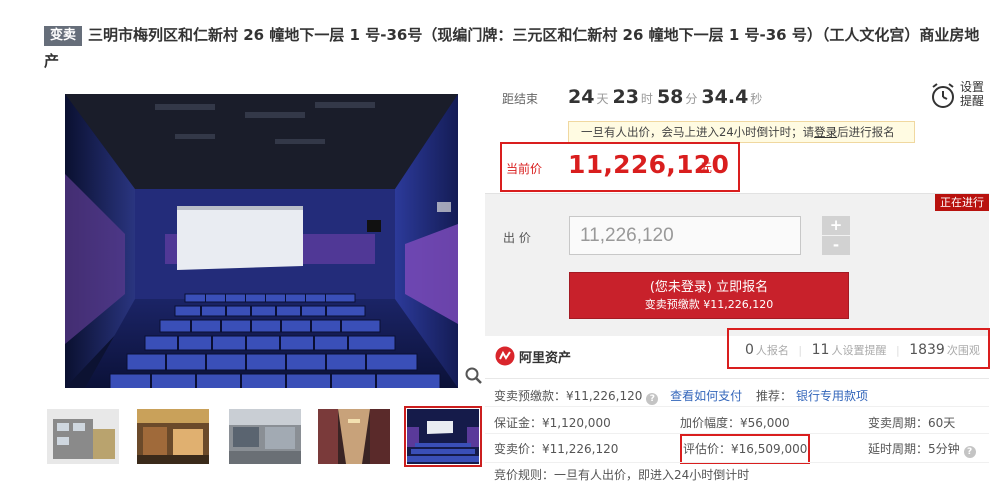  Describe the element at coordinates (735, 423) in the screenshot. I see `increment-text: 加价幅度：¥56,000` at that location.